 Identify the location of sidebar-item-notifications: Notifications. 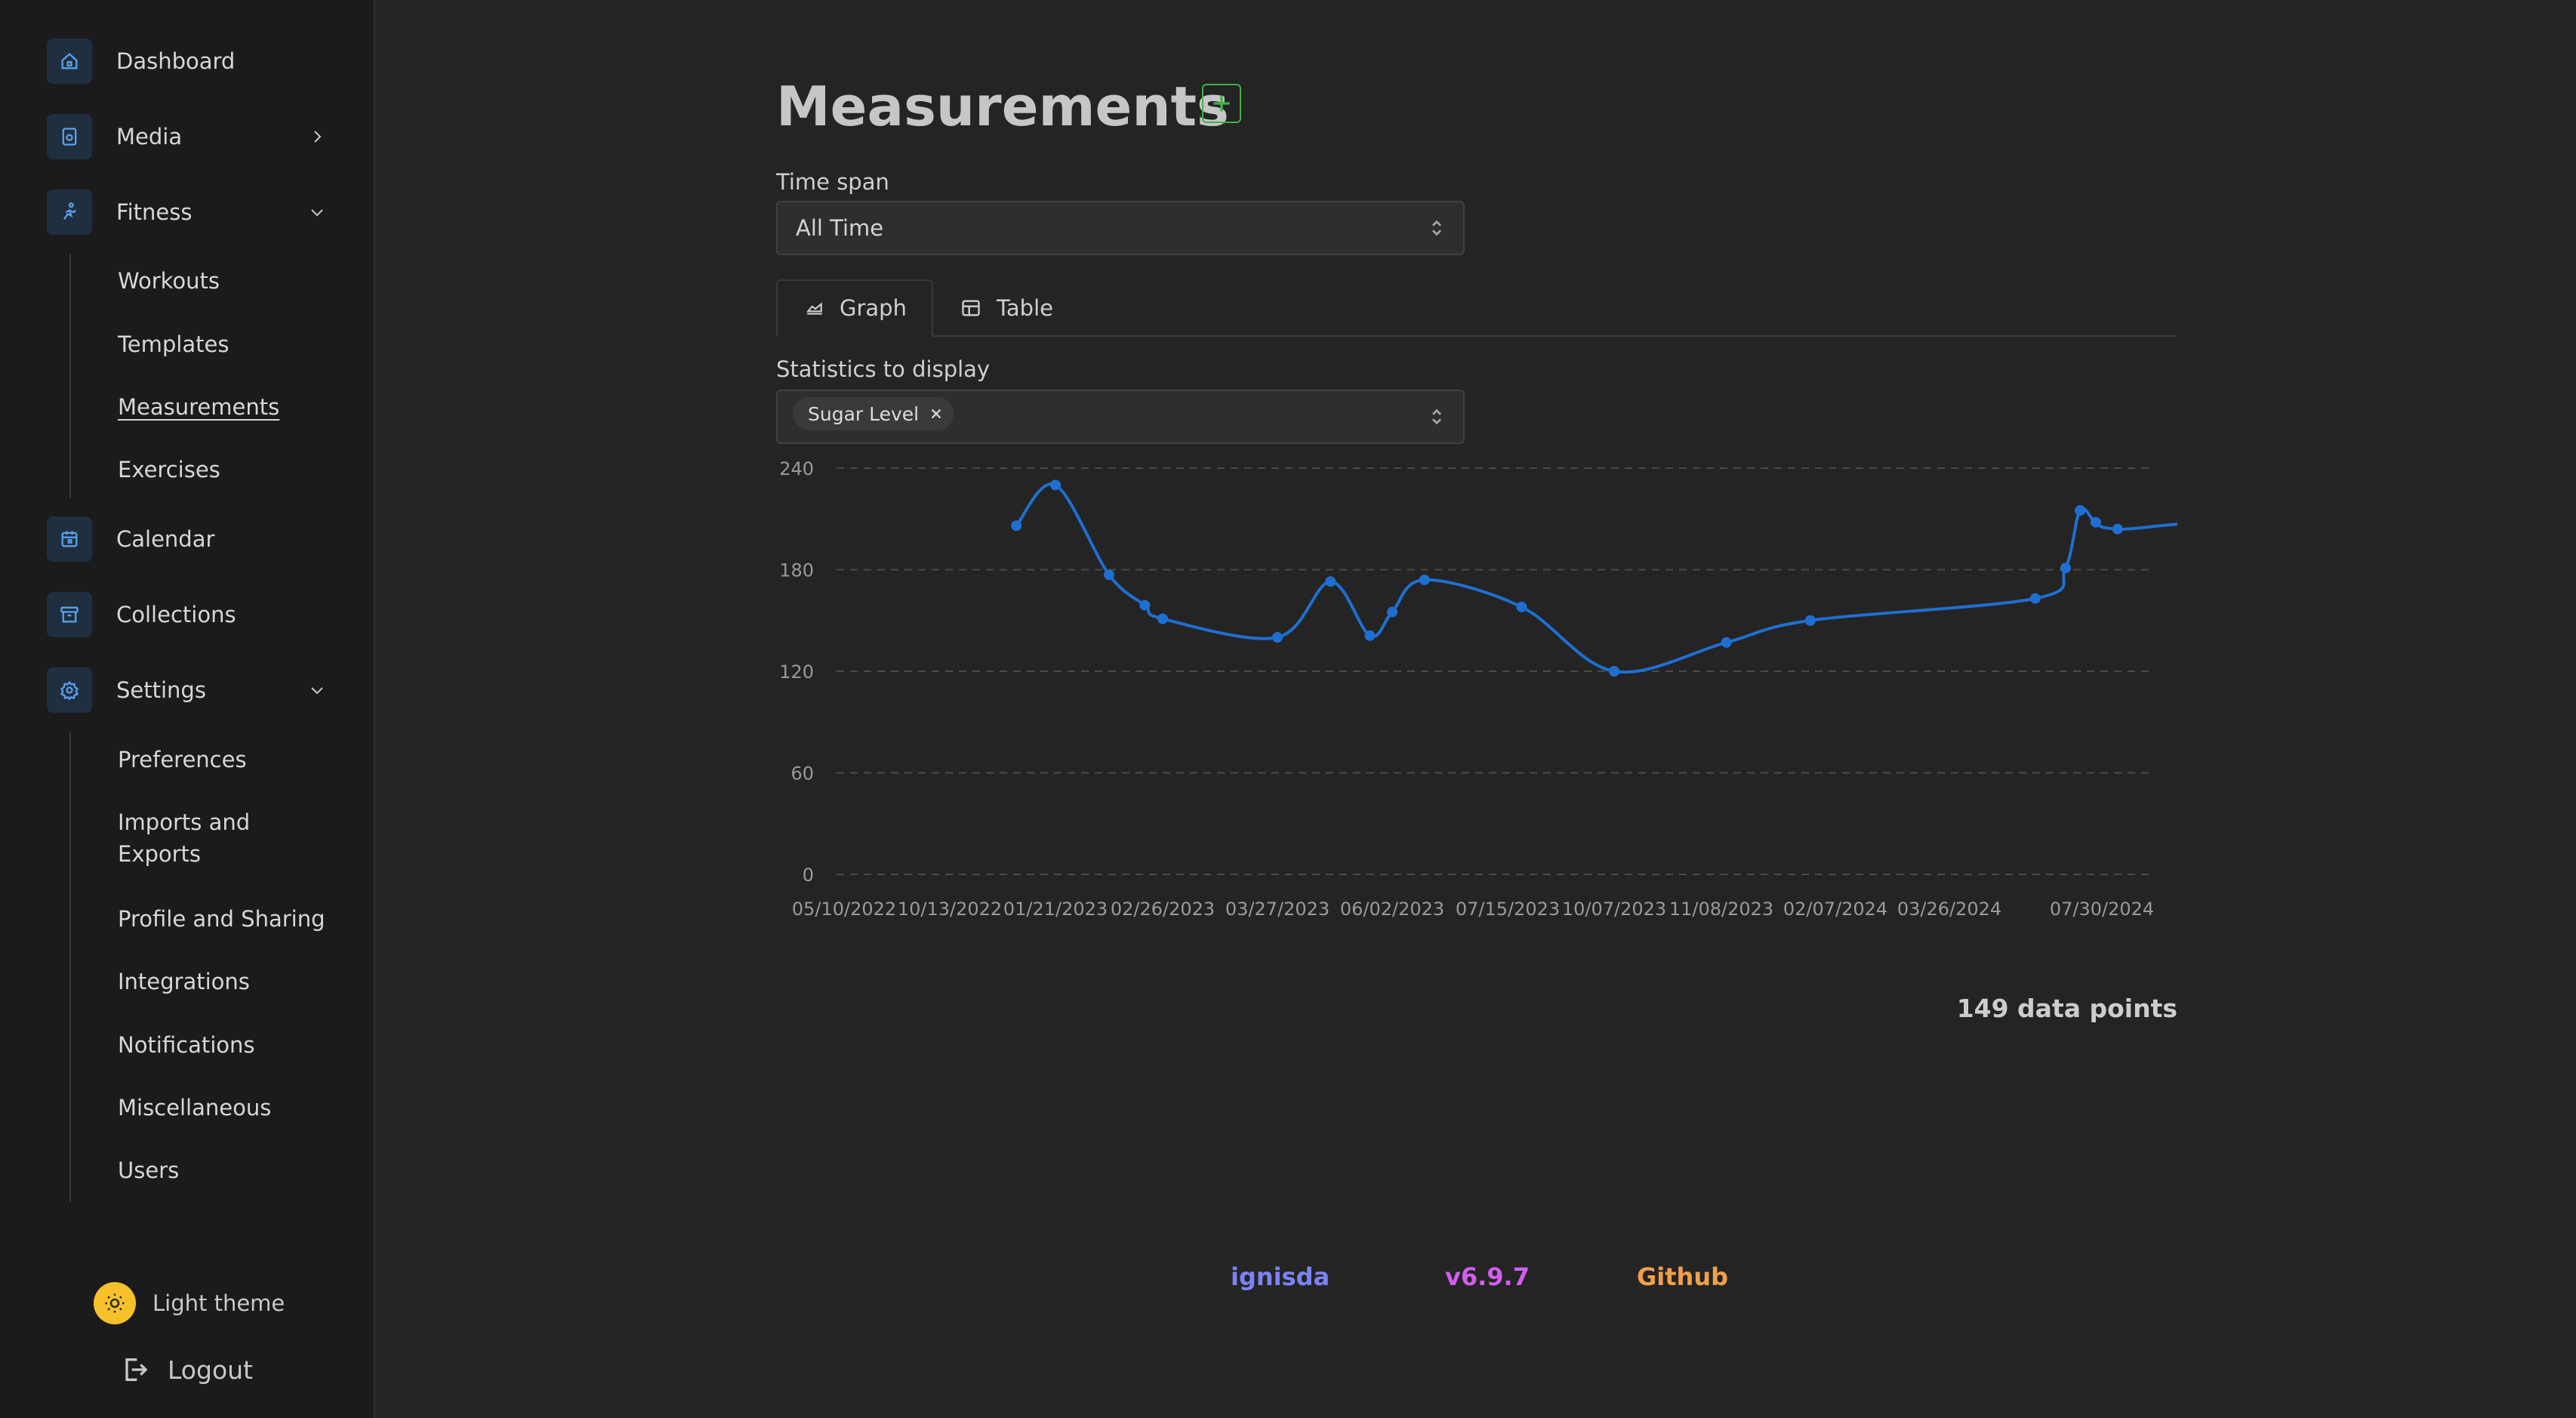
(186, 1045).